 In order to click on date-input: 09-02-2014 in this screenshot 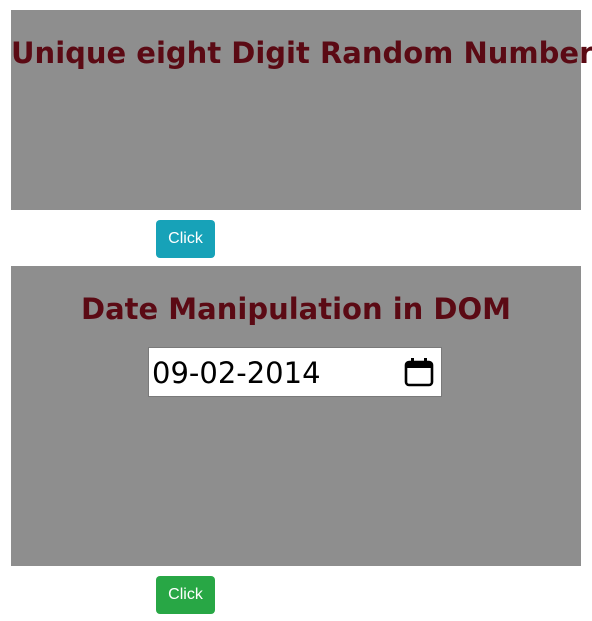, I will do `click(295, 372)`.